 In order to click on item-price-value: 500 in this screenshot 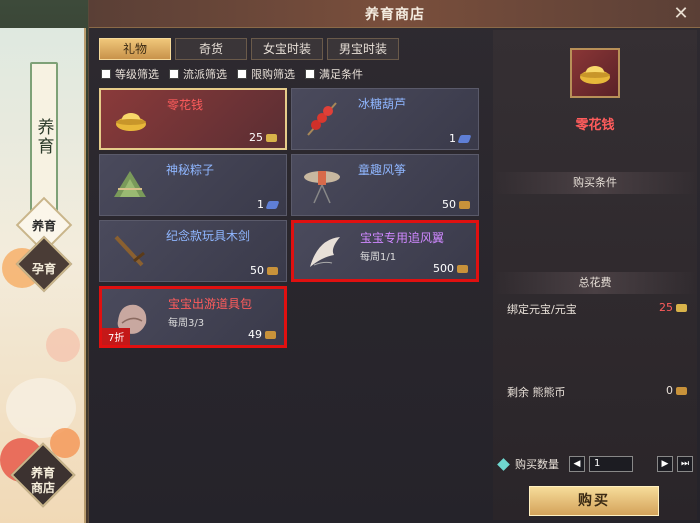, I will do `click(443, 268)`.